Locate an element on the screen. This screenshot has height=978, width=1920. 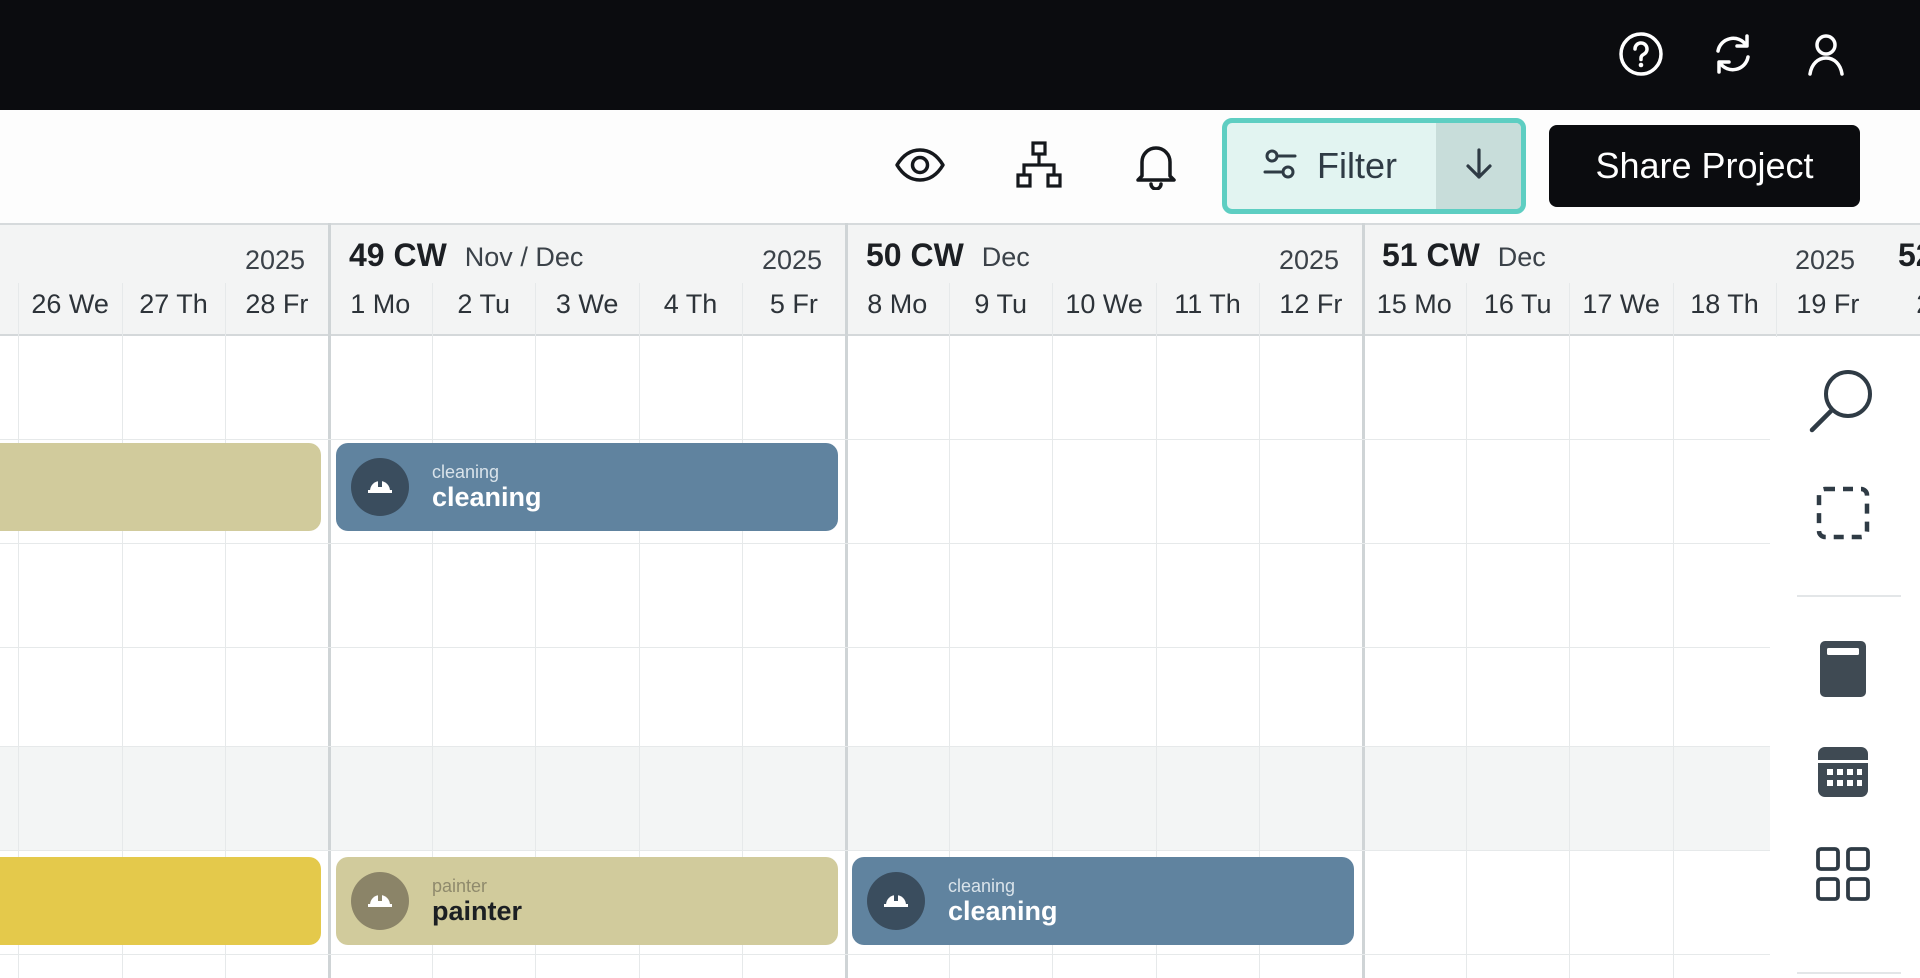
eye-icon is located at coordinates (920, 165).